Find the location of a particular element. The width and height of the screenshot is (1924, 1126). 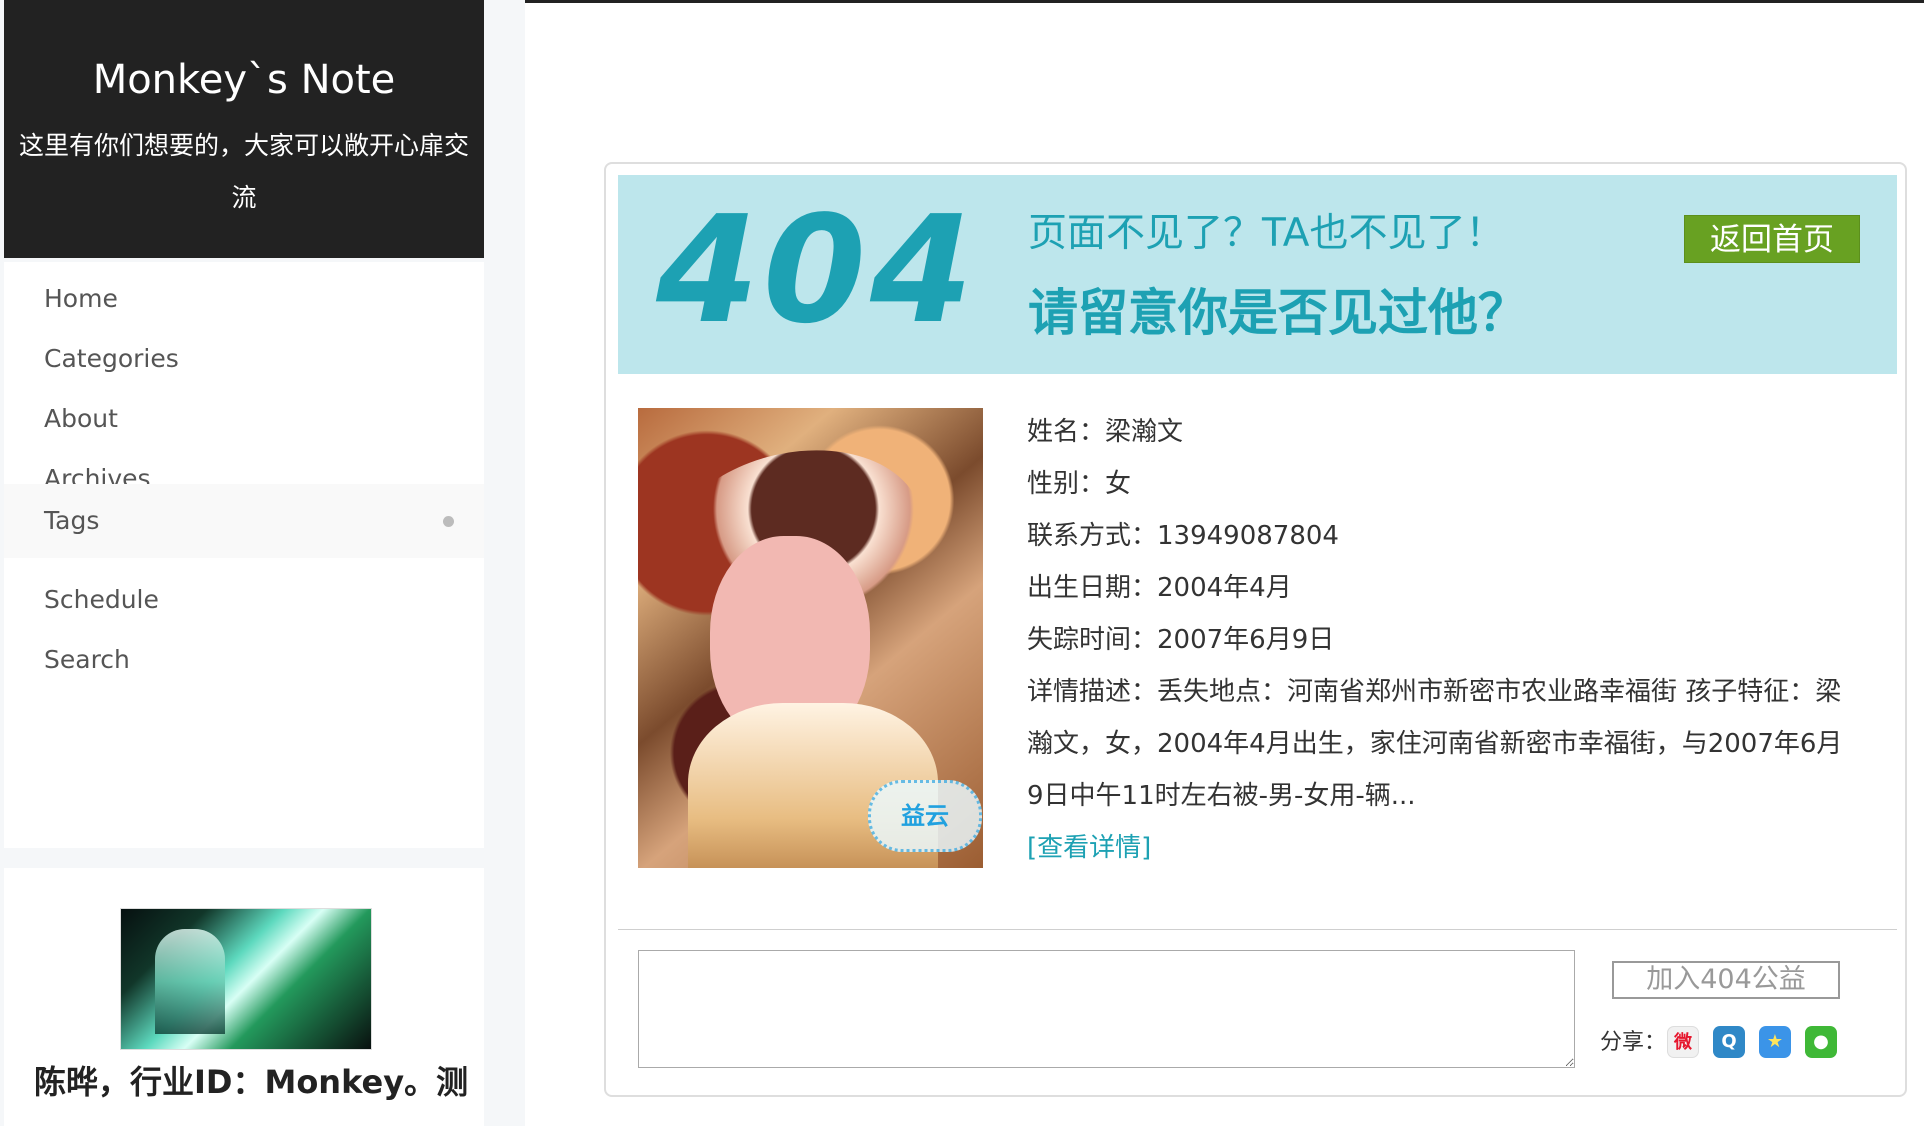

menu-item-tags: Tags is located at coordinates (244, 521).